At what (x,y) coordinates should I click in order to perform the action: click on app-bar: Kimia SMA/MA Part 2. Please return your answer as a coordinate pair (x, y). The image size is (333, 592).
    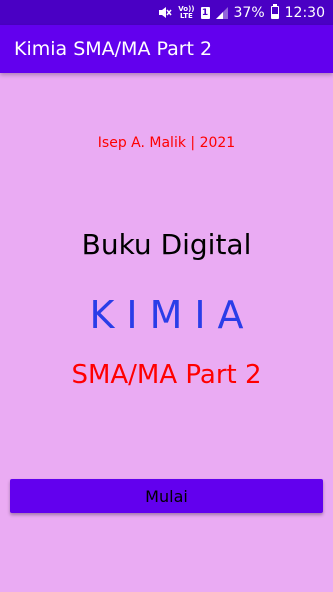
    Looking at the image, I should click on (166, 49).